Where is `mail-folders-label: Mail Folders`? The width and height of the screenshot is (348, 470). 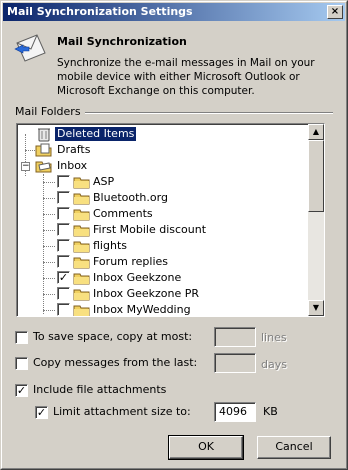 mail-folders-label: Mail Folders is located at coordinates (50, 111).